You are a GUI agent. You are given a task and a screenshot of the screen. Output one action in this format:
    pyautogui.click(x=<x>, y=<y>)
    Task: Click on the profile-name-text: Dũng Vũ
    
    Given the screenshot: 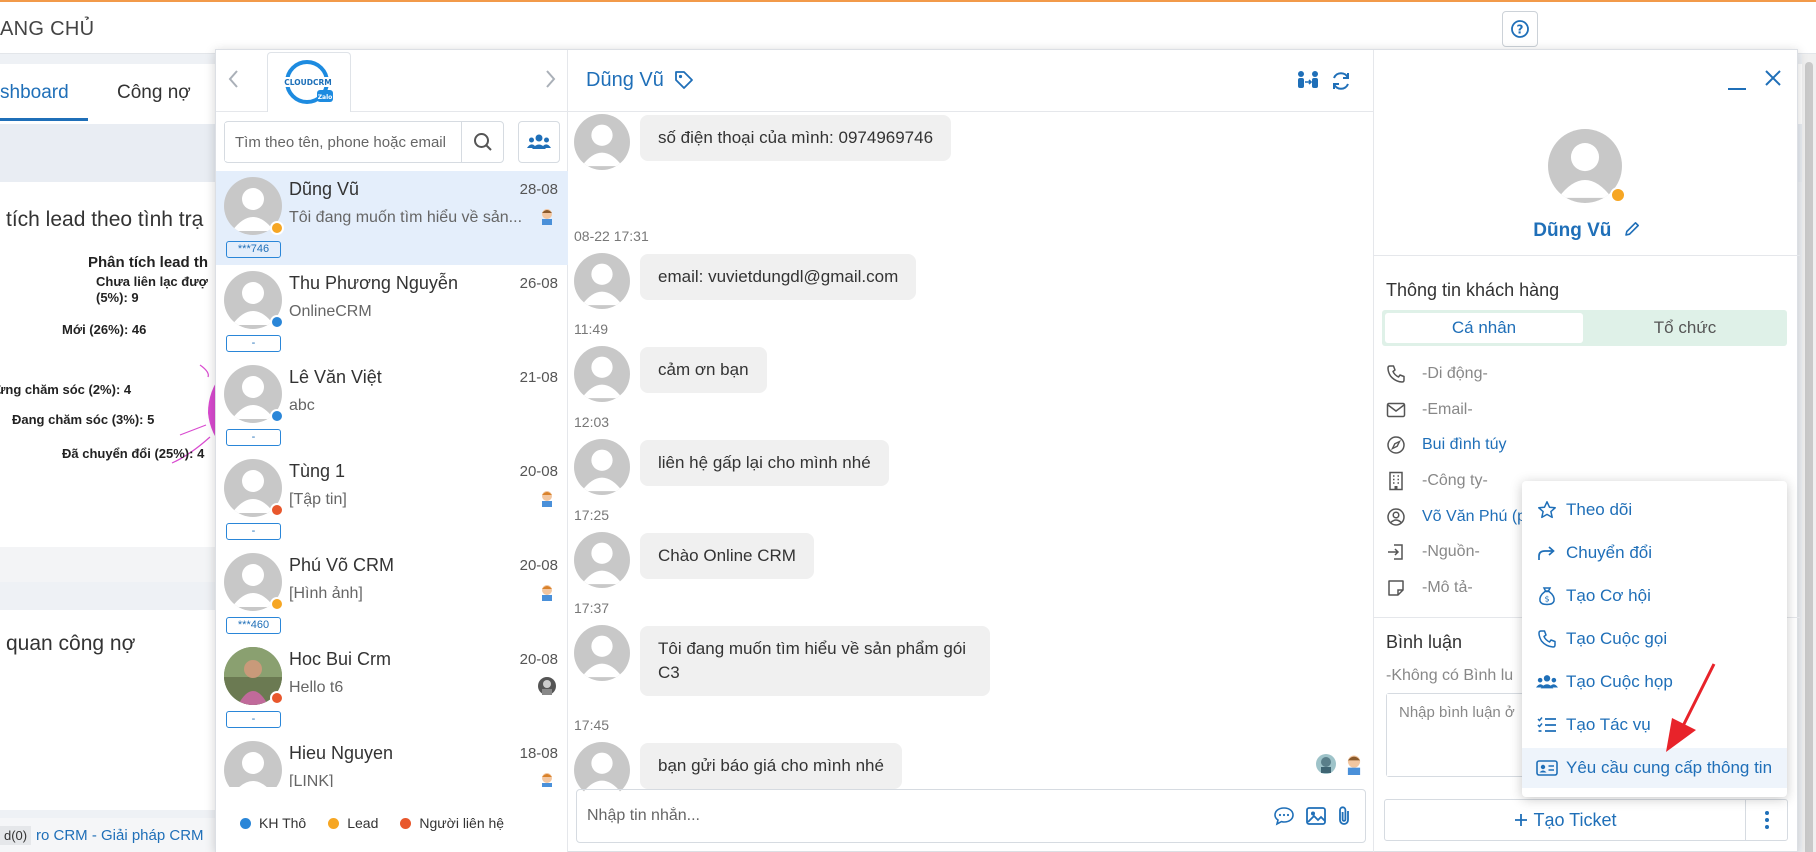 What is the action you would take?
    pyautogui.click(x=1572, y=230)
    